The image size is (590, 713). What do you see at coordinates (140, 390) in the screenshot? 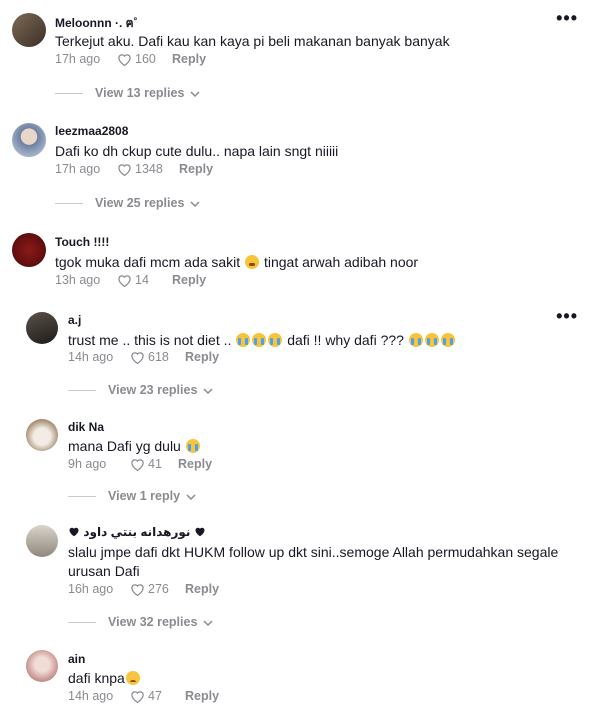
I see `view-replies-button: View 23 replies` at bounding box center [140, 390].